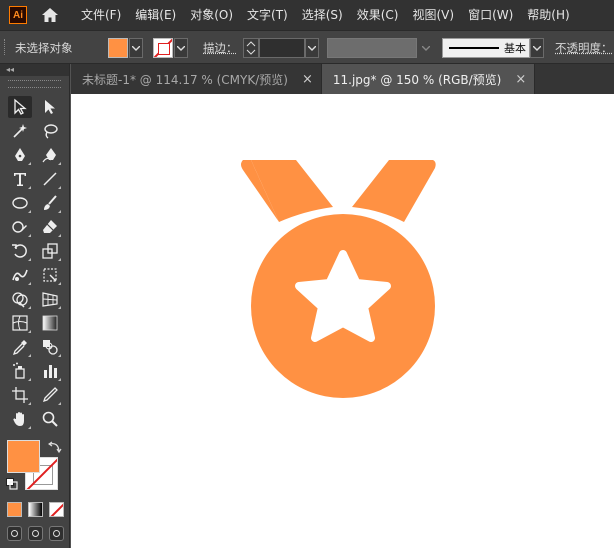  I want to click on eyedropper-tool-icon, so click(20, 347).